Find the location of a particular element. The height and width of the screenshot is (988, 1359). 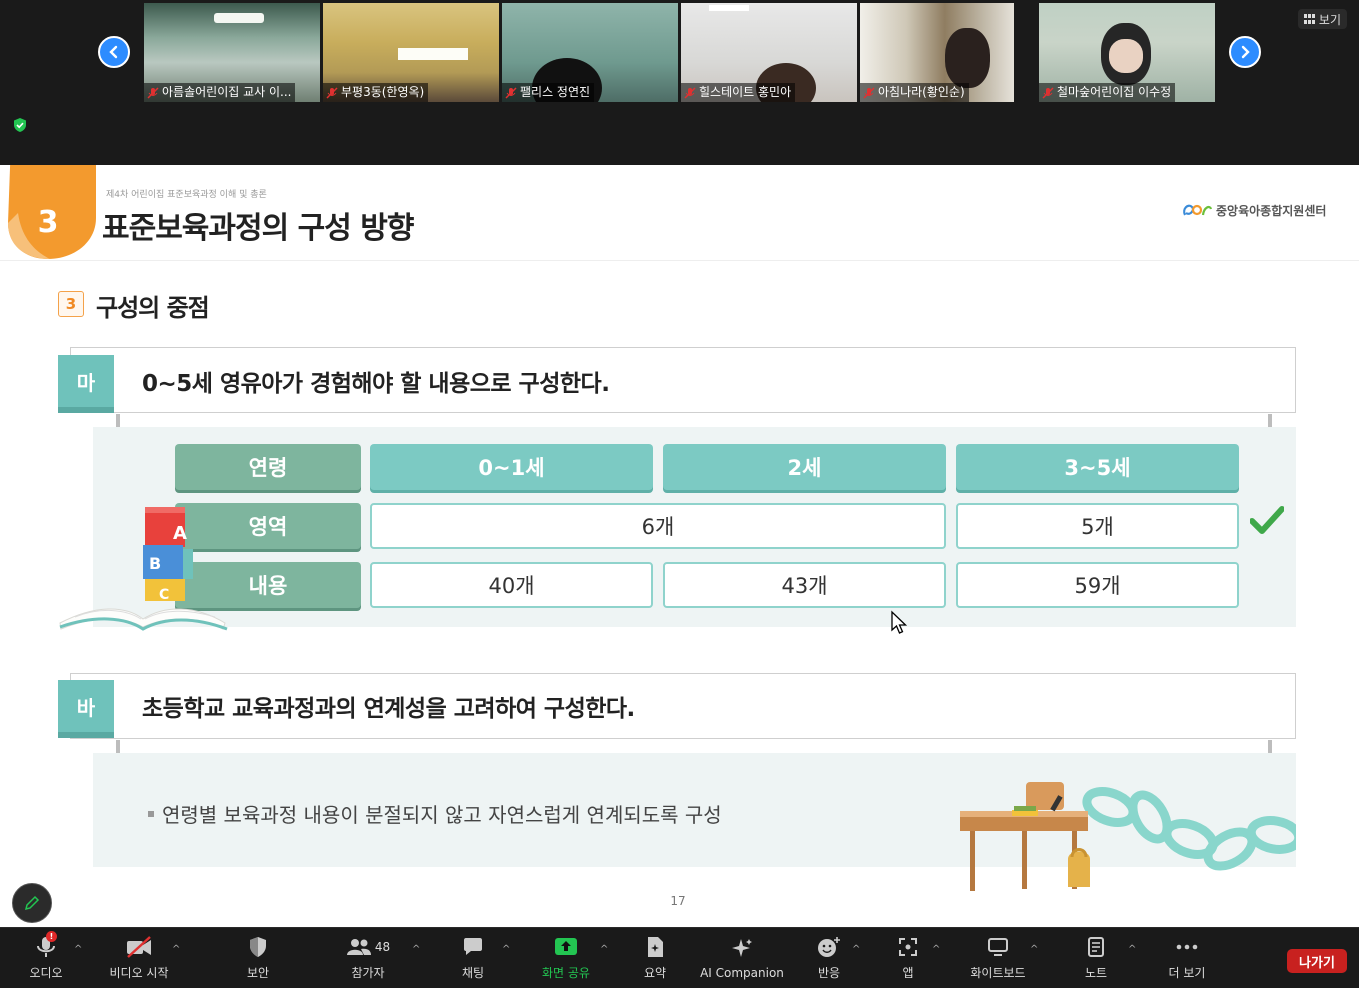

participant-name: 부평3동(한영옥) is located at coordinates (376, 92).